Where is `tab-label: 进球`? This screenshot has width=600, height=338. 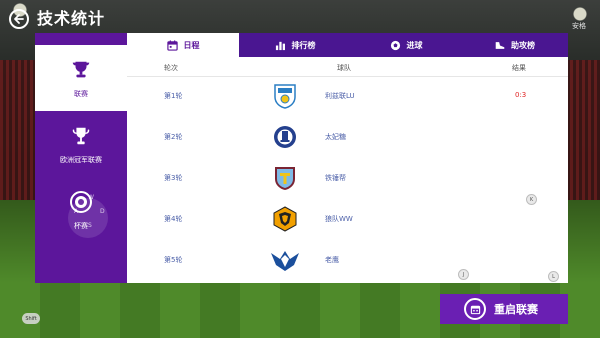
tab-label: 进球 is located at coordinates (414, 45).